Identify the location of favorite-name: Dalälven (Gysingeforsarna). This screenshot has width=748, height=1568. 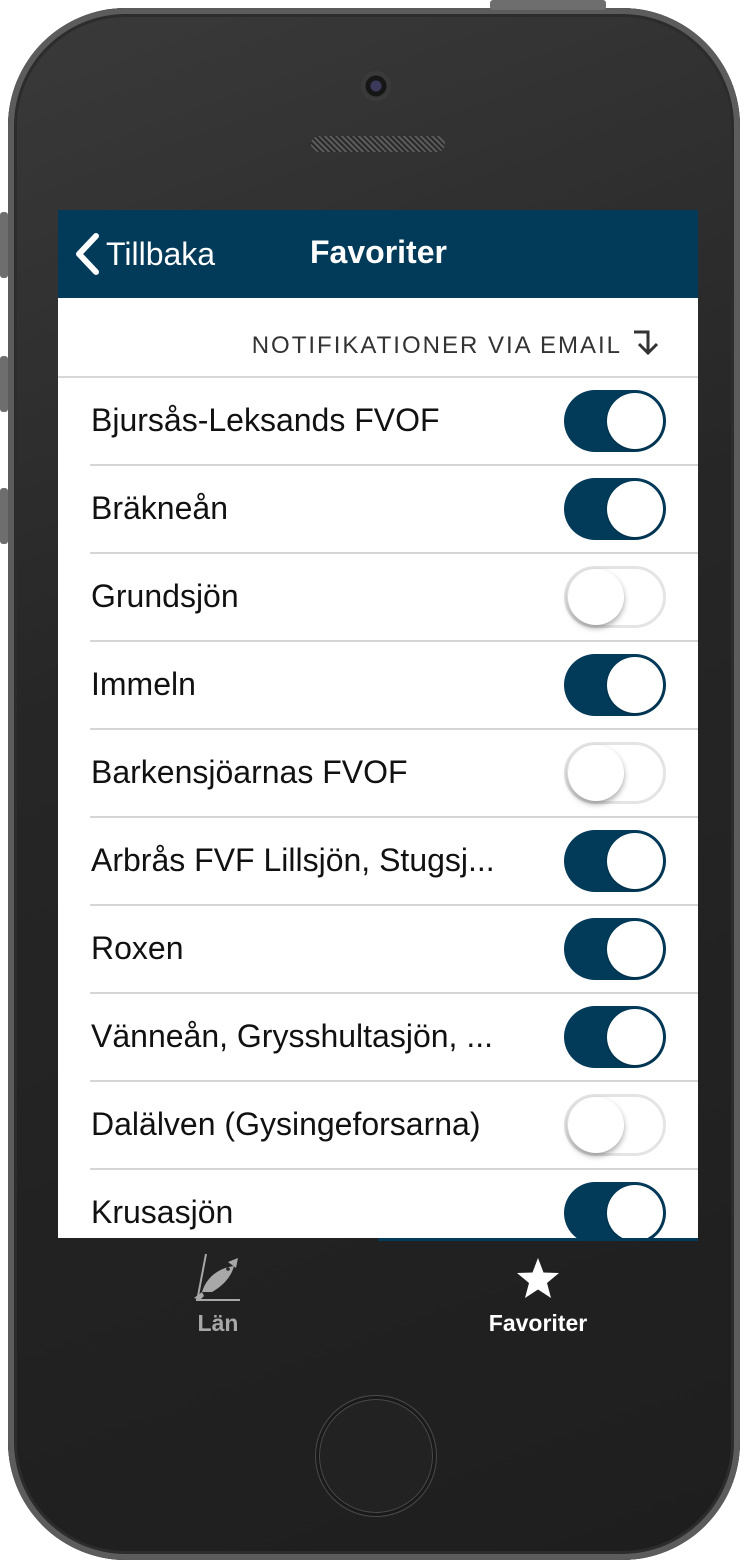
(286, 1124).